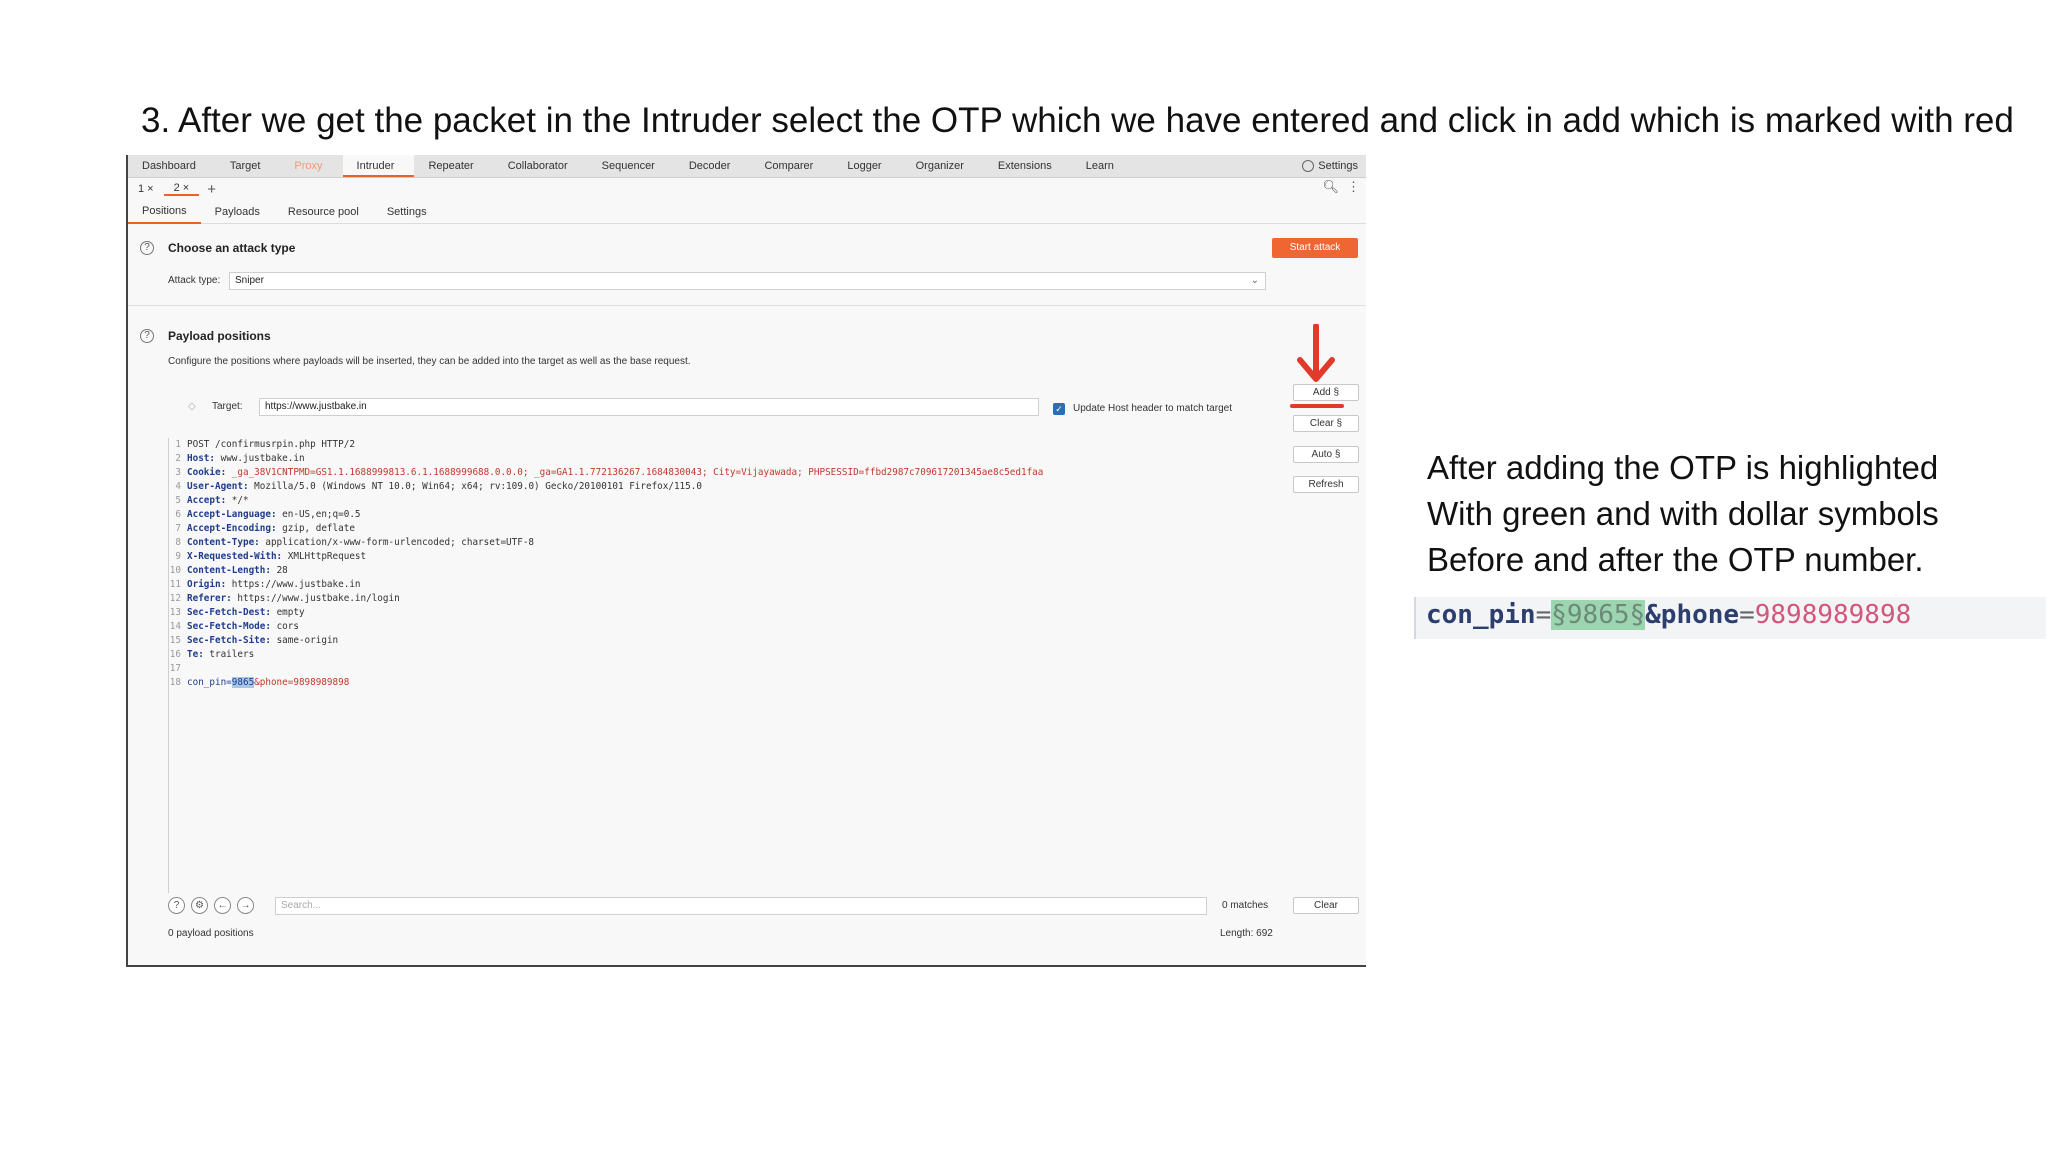 The height and width of the screenshot is (1152, 2048). What do you see at coordinates (1683, 513) in the screenshot?
I see `note-line-2: With green and with dollar symbols` at bounding box center [1683, 513].